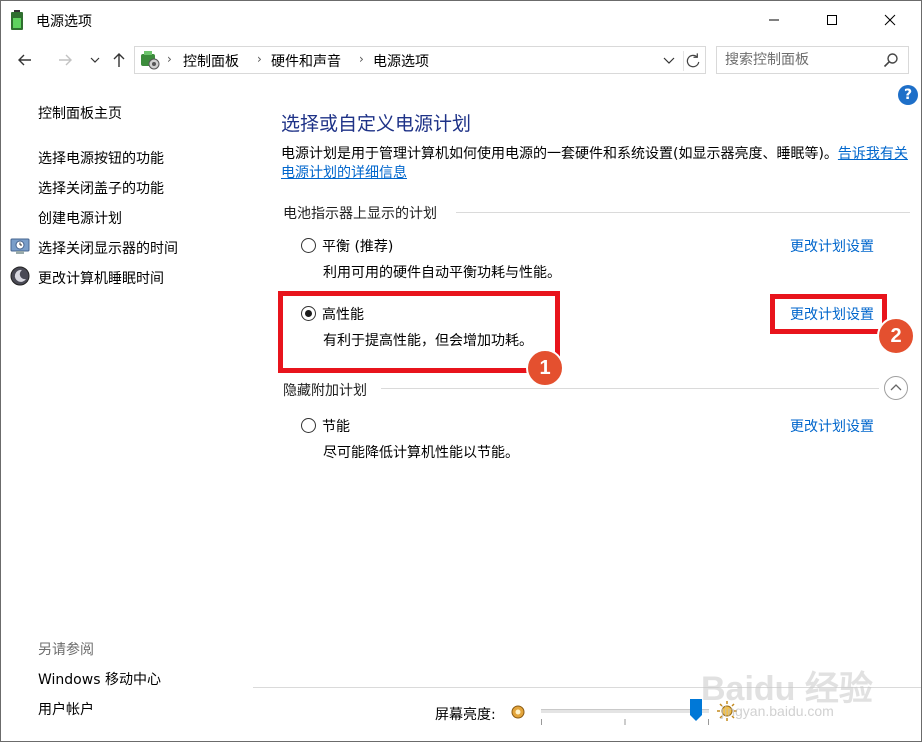  Describe the element at coordinates (360, 214) in the screenshot. I see `battery-plans-heading: 电池指示器上显示的计划` at that location.